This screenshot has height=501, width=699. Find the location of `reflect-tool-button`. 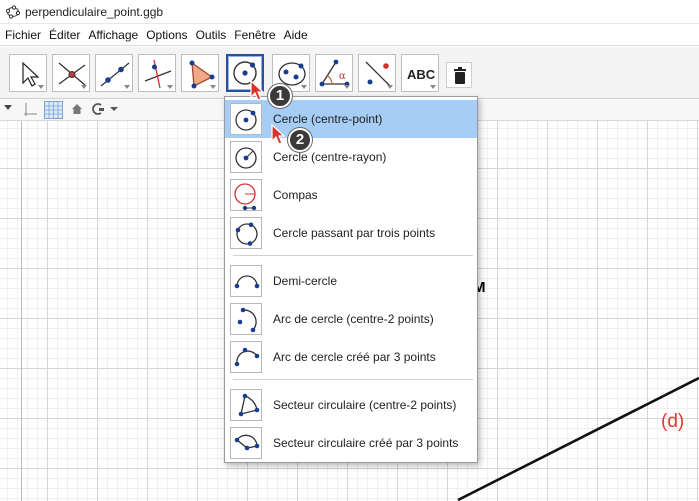

reflect-tool-button is located at coordinates (377, 73).